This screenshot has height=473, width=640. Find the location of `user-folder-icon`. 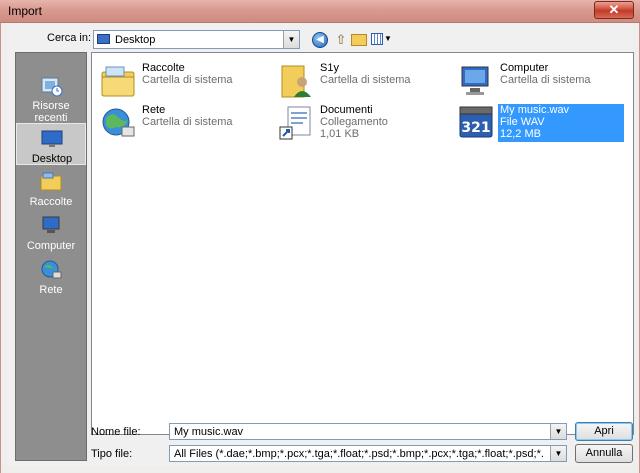

user-folder-icon is located at coordinates (296, 81).